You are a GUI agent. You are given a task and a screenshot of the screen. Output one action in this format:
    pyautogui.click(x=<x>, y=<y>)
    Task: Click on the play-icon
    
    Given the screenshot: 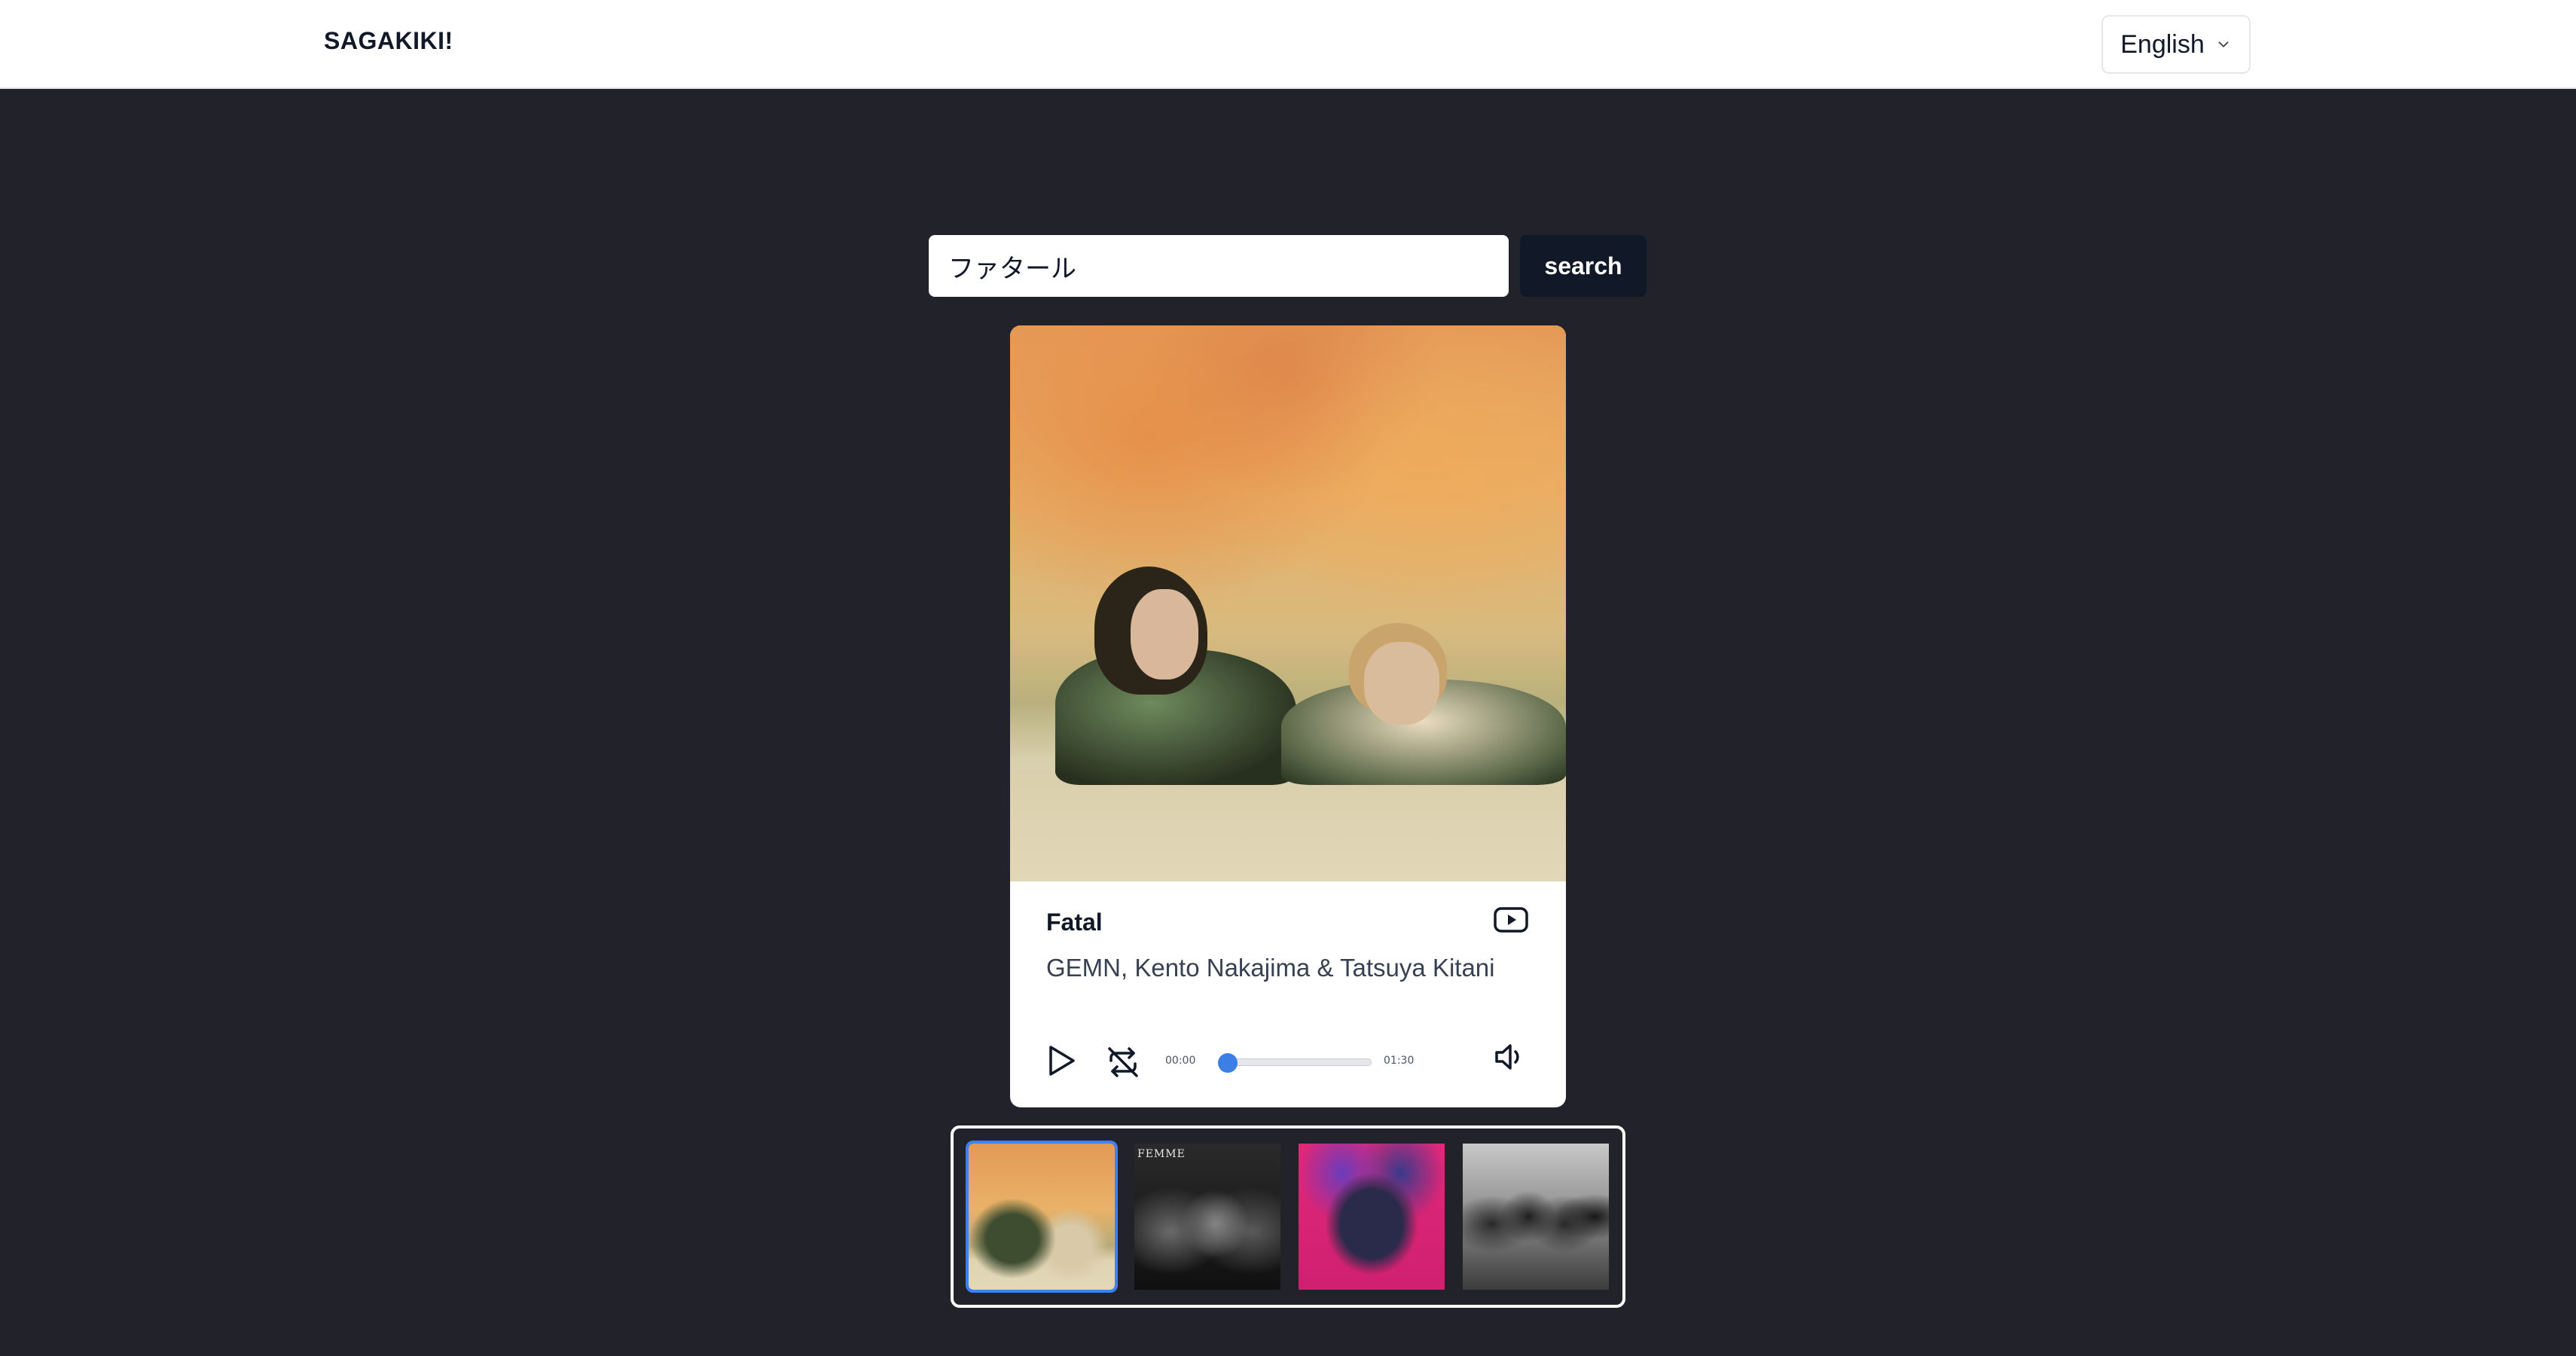 What is the action you would take?
    pyautogui.click(x=1062, y=1061)
    